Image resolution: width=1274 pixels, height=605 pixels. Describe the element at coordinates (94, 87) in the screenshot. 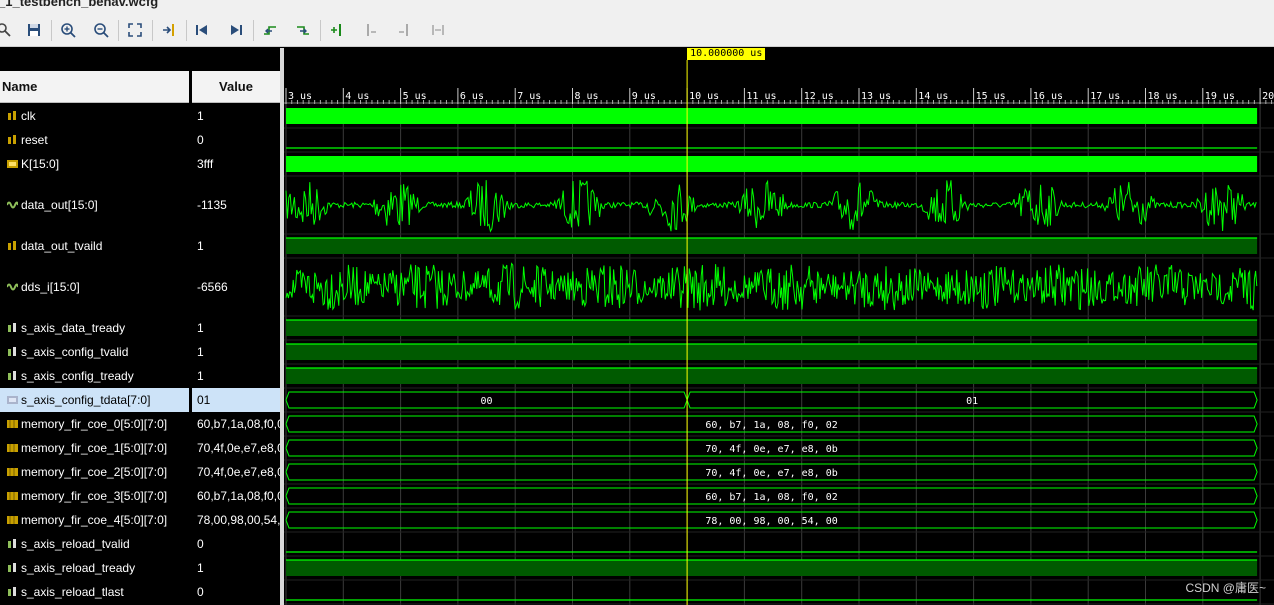

I see `name-column-header: Name` at that location.